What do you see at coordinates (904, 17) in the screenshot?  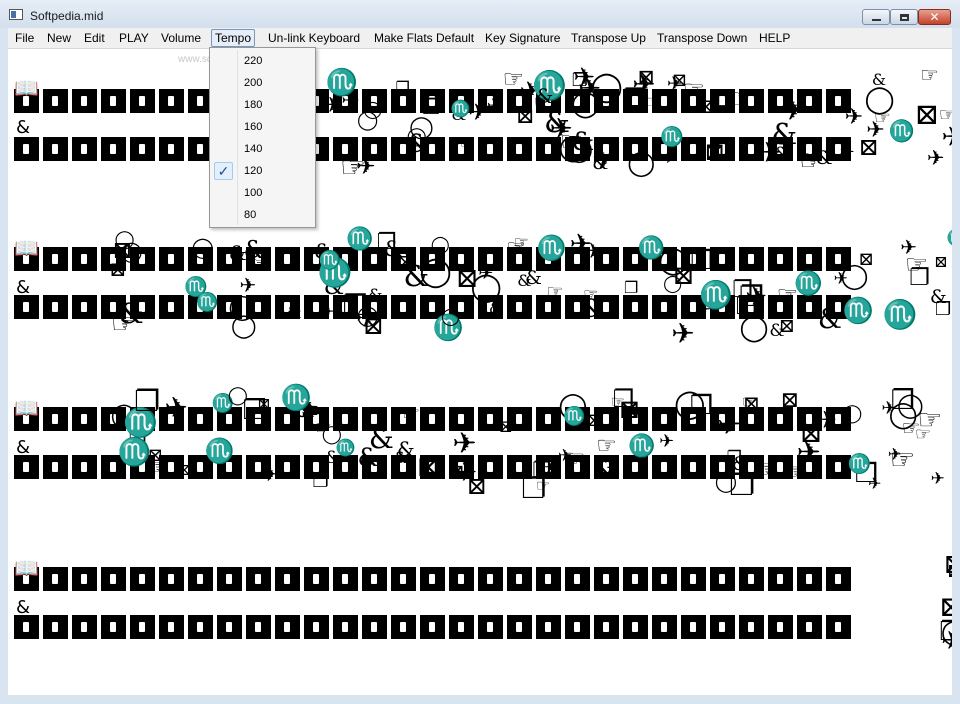 I see `maximize-button` at bounding box center [904, 17].